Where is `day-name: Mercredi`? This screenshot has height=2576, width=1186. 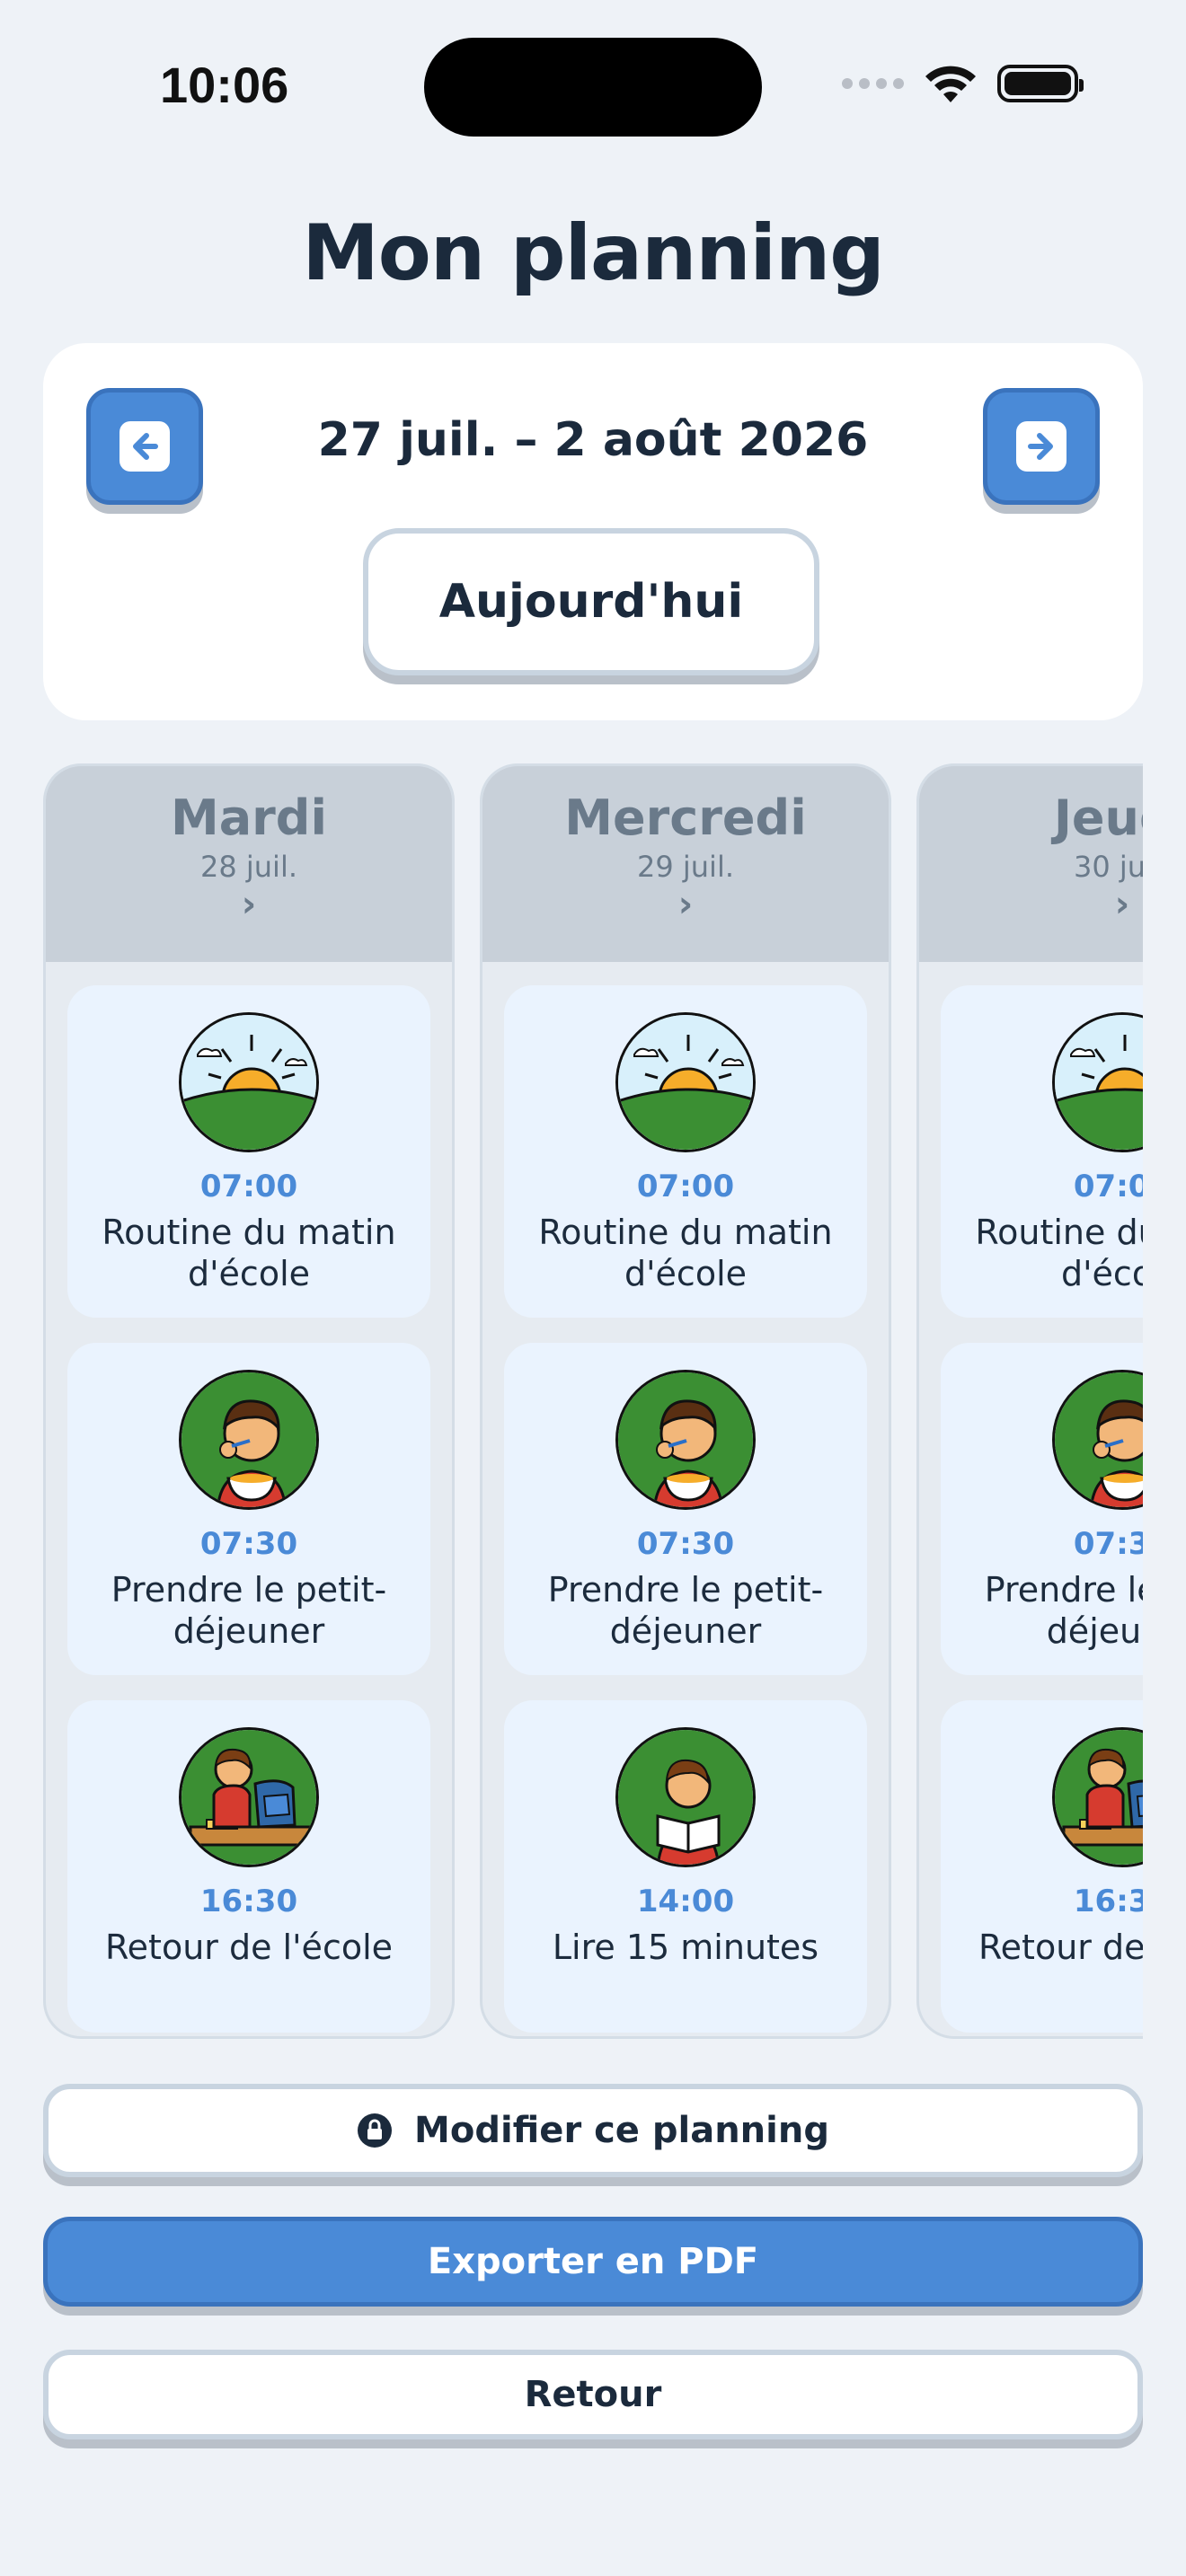 day-name: Mercredi is located at coordinates (685, 818).